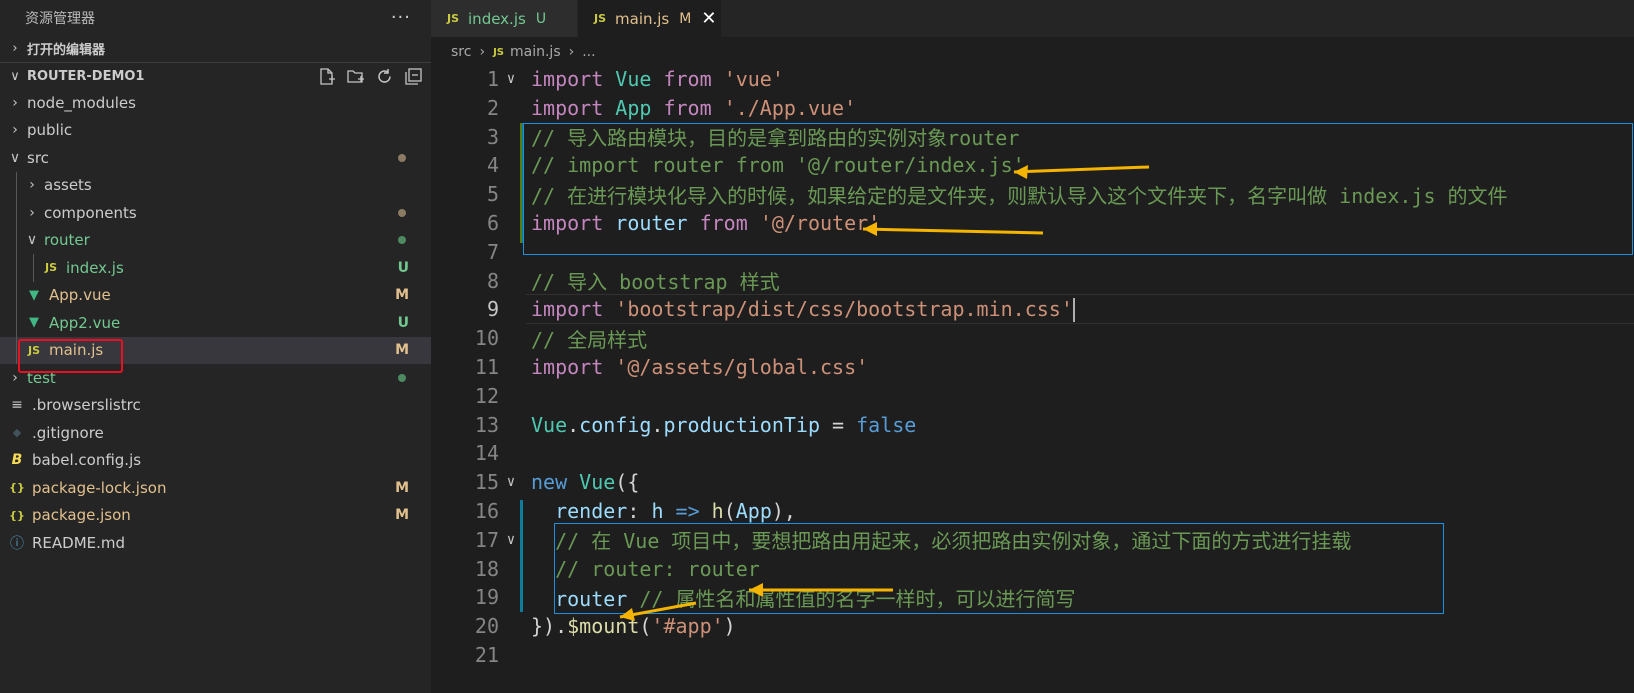 The width and height of the screenshot is (1634, 693). I want to click on tree-item-label: babel.config.js, so click(87, 460).